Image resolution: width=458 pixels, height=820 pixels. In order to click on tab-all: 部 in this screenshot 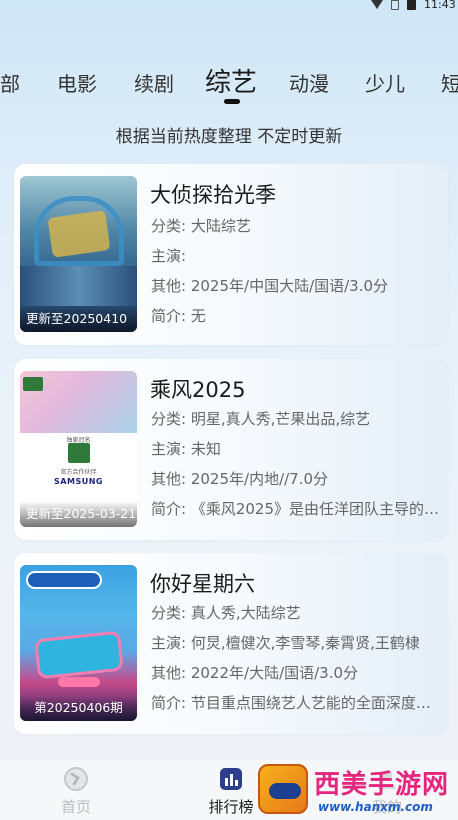, I will do `click(10, 82)`.